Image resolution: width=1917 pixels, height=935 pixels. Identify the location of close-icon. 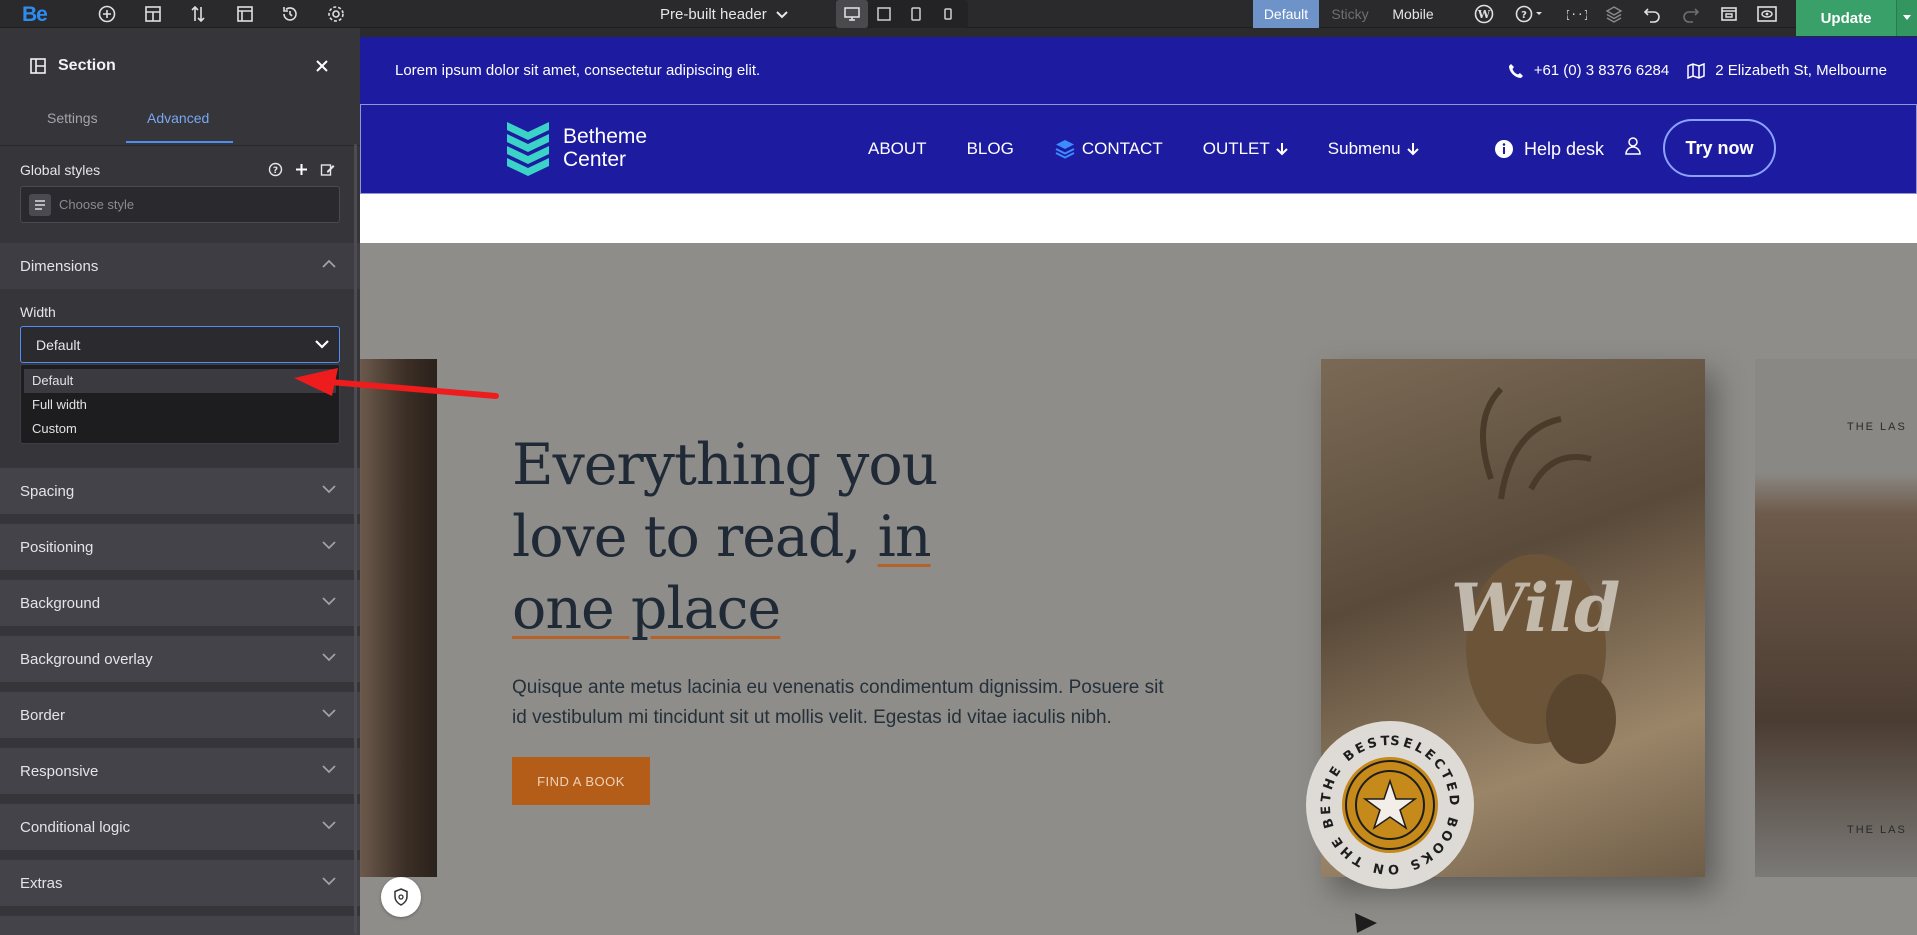
(322, 66).